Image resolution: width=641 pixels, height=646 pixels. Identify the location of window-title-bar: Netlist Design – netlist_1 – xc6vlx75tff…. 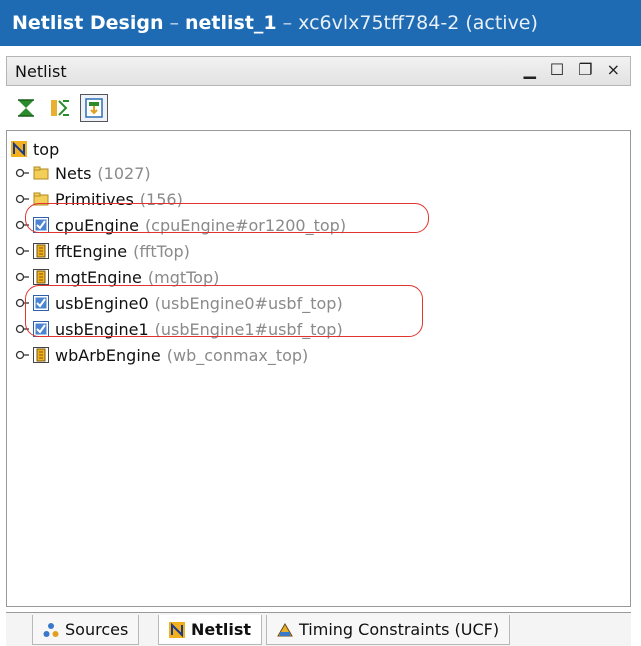
(320, 23).